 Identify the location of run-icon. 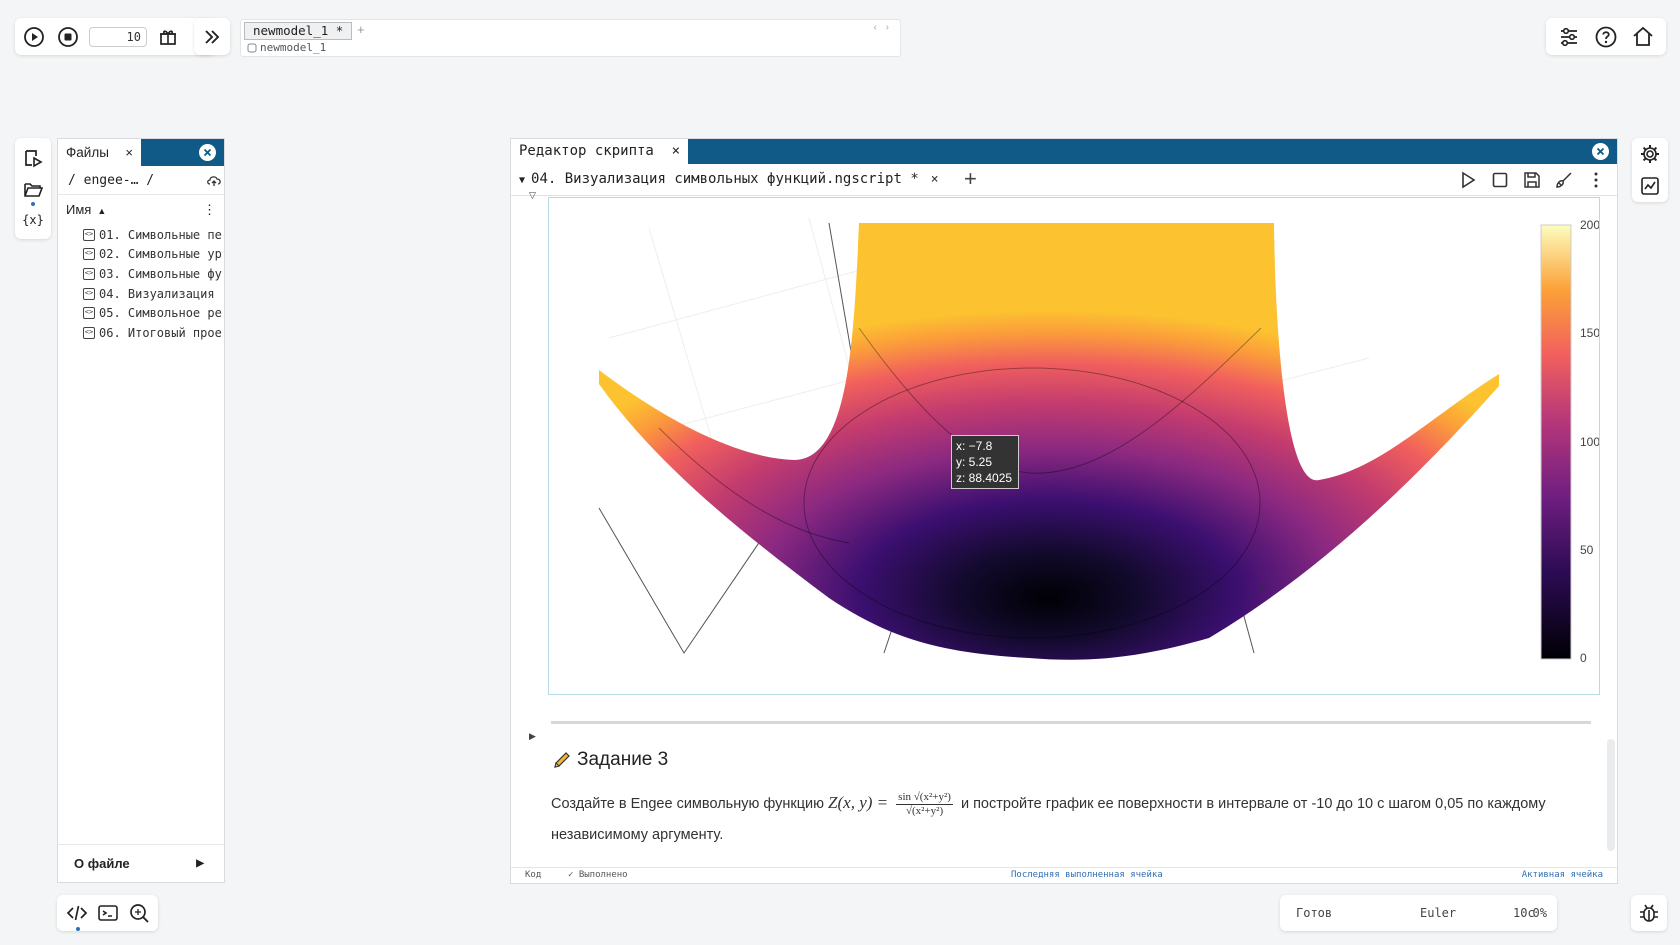
(1468, 180).